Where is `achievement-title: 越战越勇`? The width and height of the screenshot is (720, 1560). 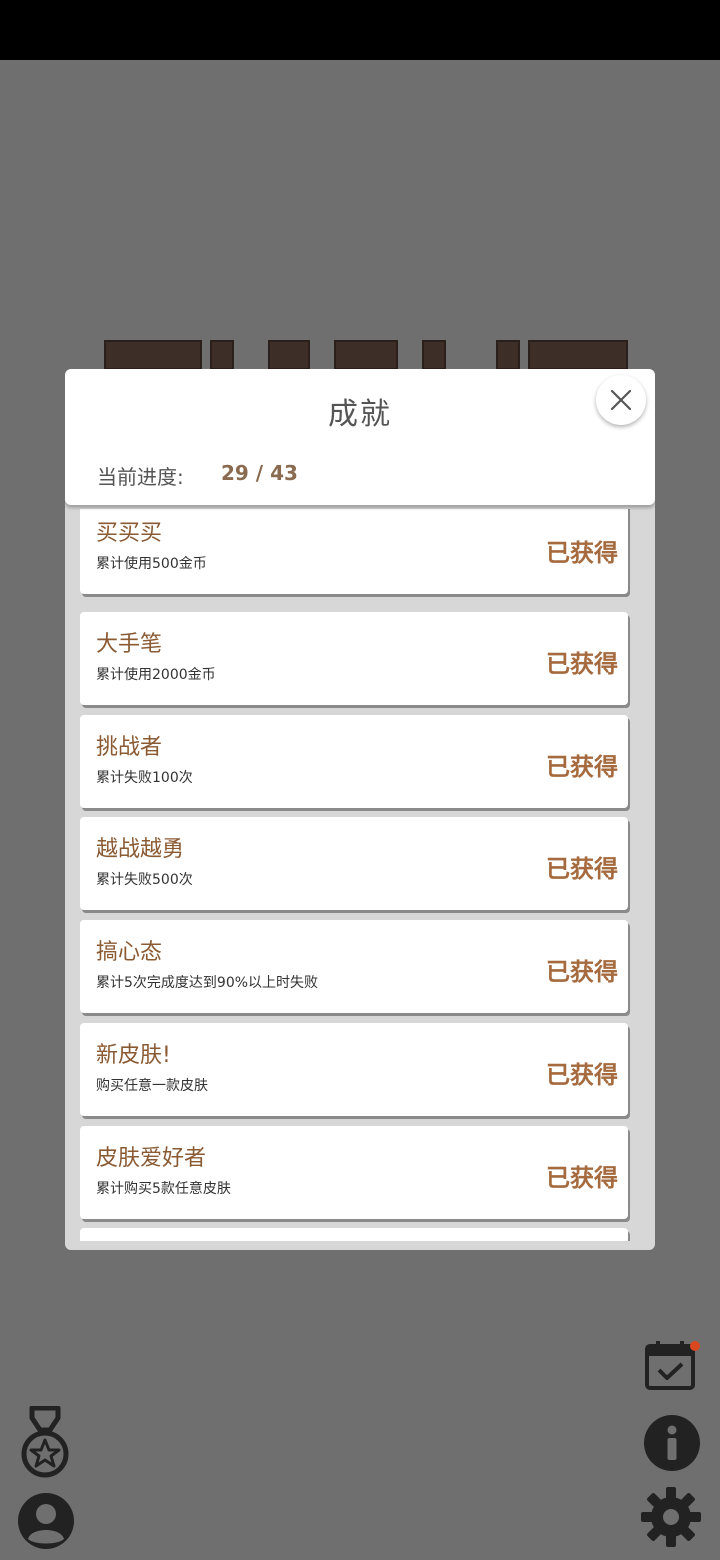
achievement-title: 越战越勇 is located at coordinates (140, 849).